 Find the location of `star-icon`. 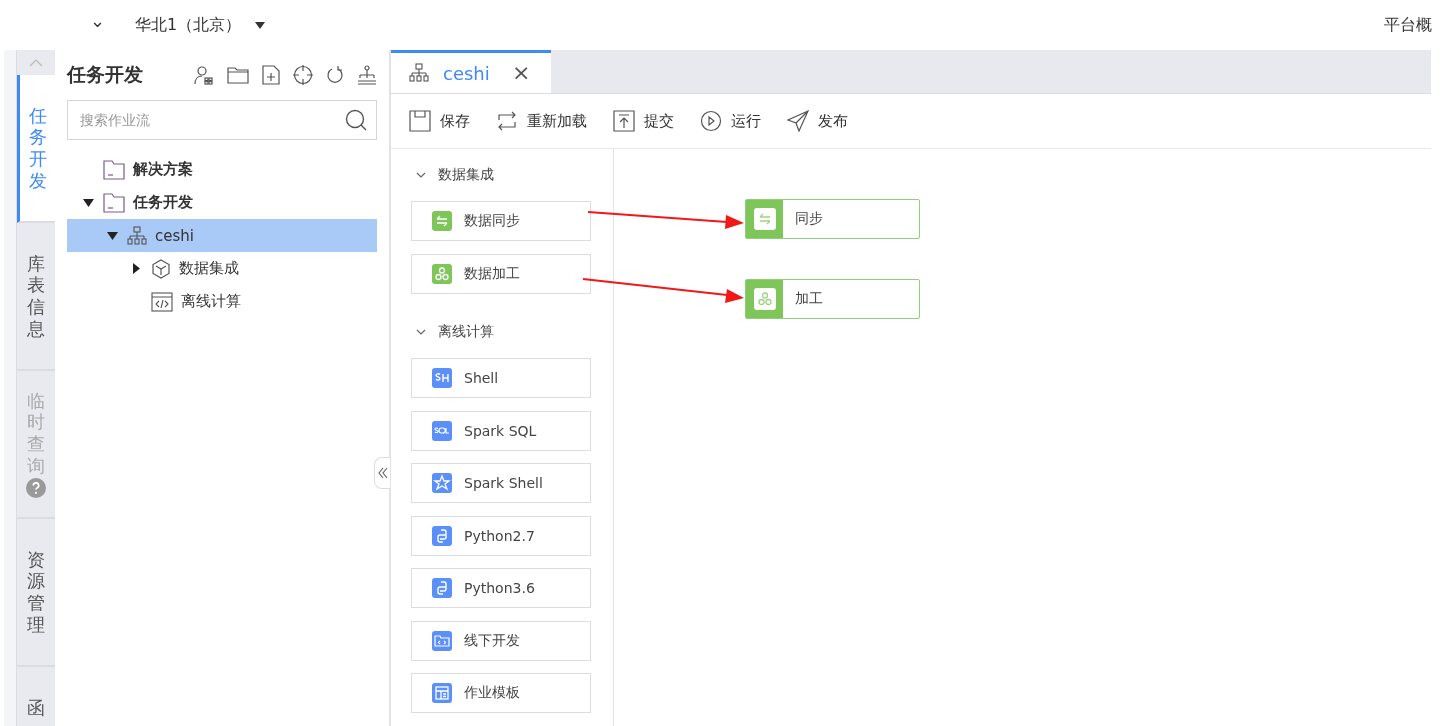

star-icon is located at coordinates (442, 483).